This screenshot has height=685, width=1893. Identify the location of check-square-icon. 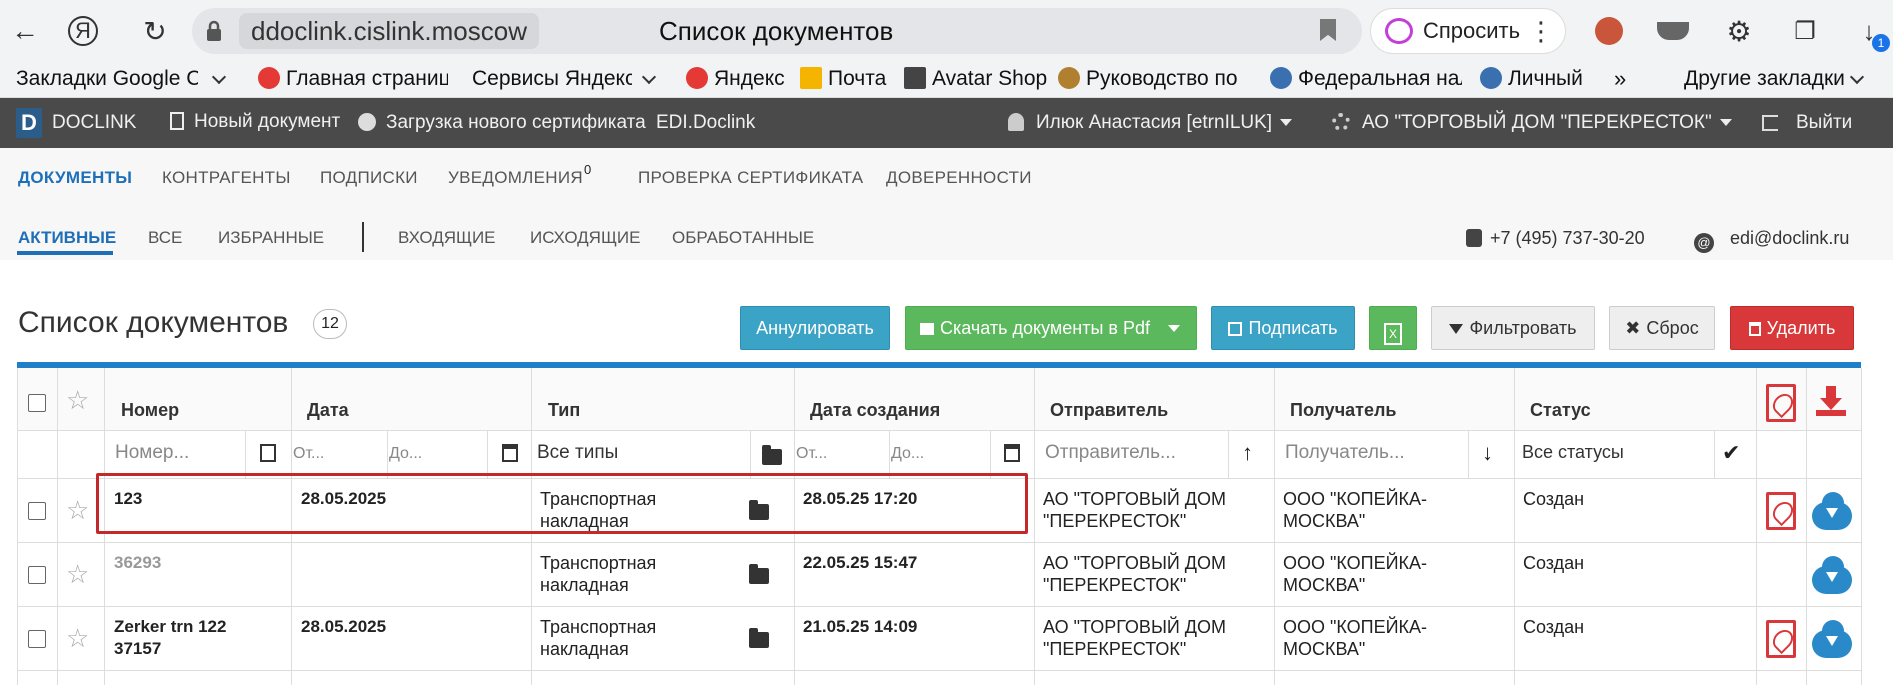
(1235, 329).